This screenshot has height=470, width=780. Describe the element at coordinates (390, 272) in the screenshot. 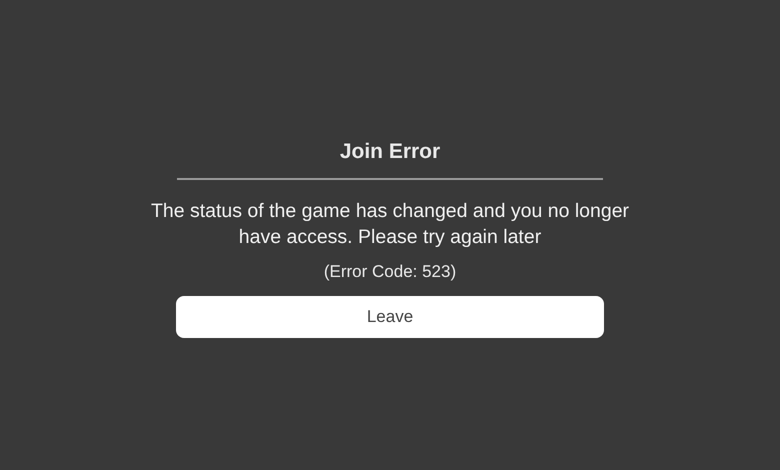

I see `error-code: (Error Code: 523)` at that location.